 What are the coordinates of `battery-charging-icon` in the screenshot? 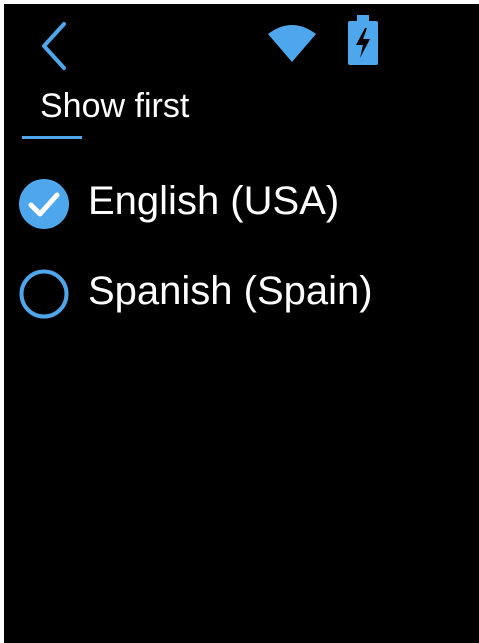 It's located at (363, 40).